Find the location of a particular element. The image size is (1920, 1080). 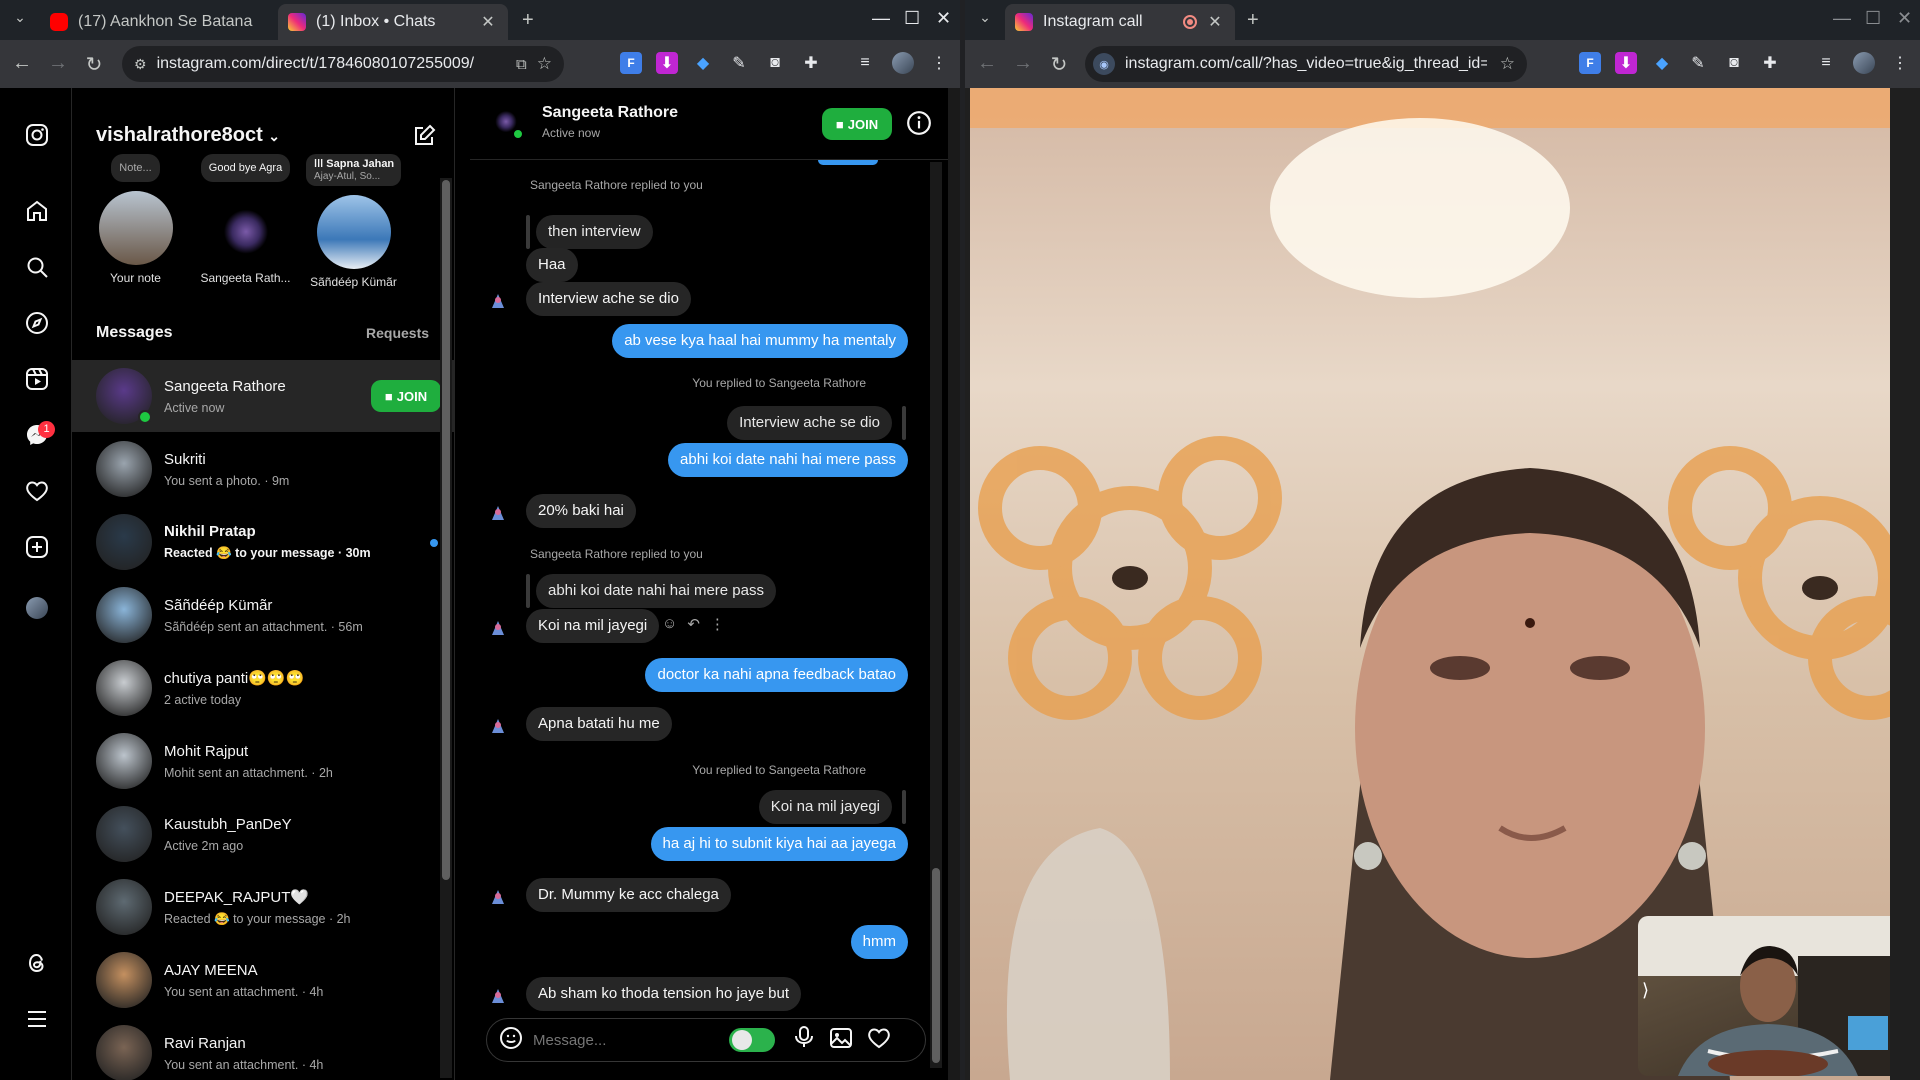

quoted-message: abhi koi date nahi hai mere pass is located at coordinates (656, 591).